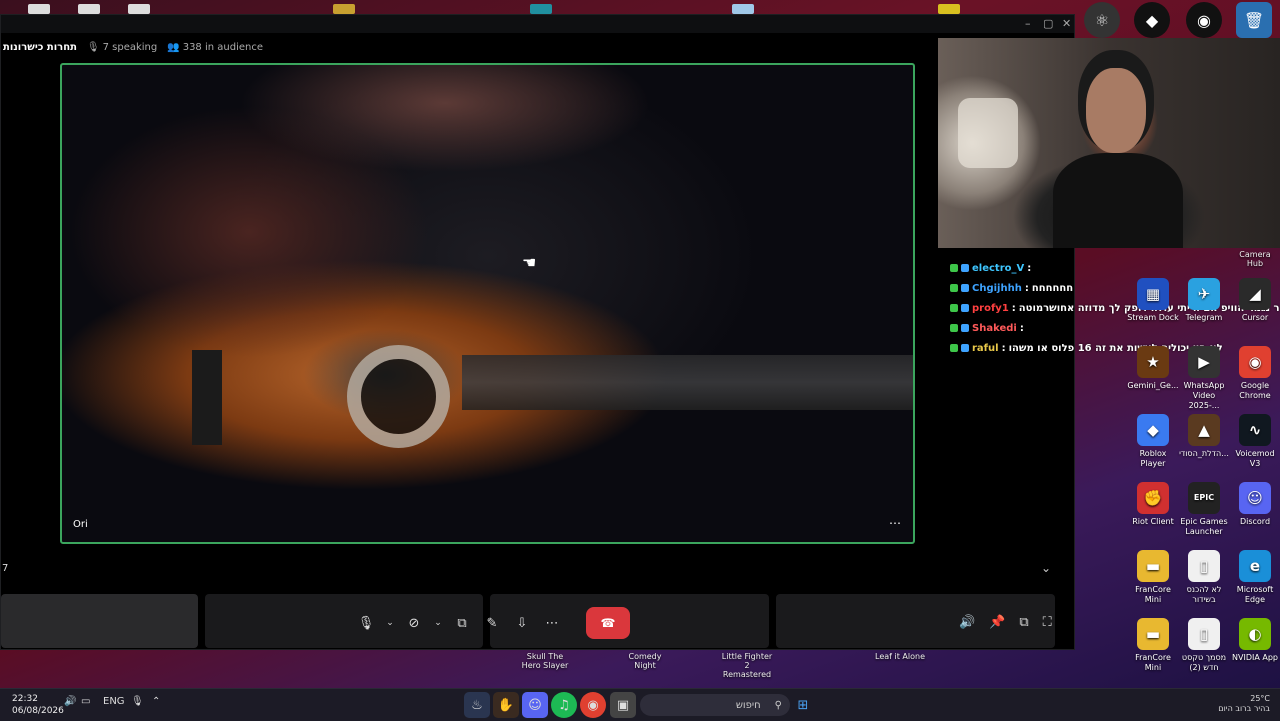 The width and height of the screenshot is (1280, 721). What do you see at coordinates (1254, 373) in the screenshot?
I see `desktop-shortcut: ◉ Google Chrome` at bounding box center [1254, 373].